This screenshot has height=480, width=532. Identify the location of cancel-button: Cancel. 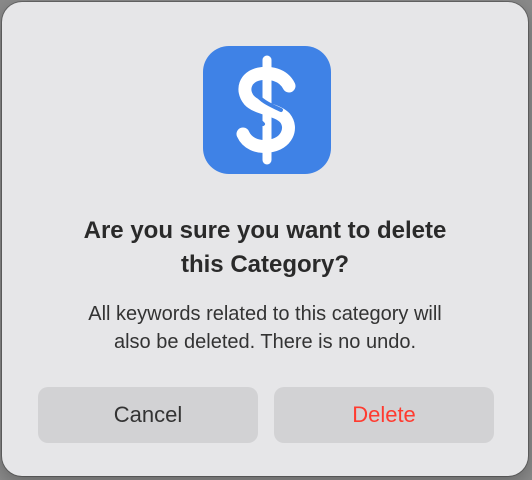
(148, 415).